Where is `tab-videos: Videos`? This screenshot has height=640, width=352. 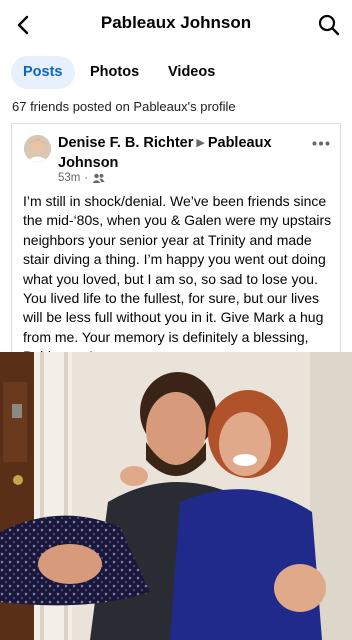 tab-videos: Videos is located at coordinates (191, 72).